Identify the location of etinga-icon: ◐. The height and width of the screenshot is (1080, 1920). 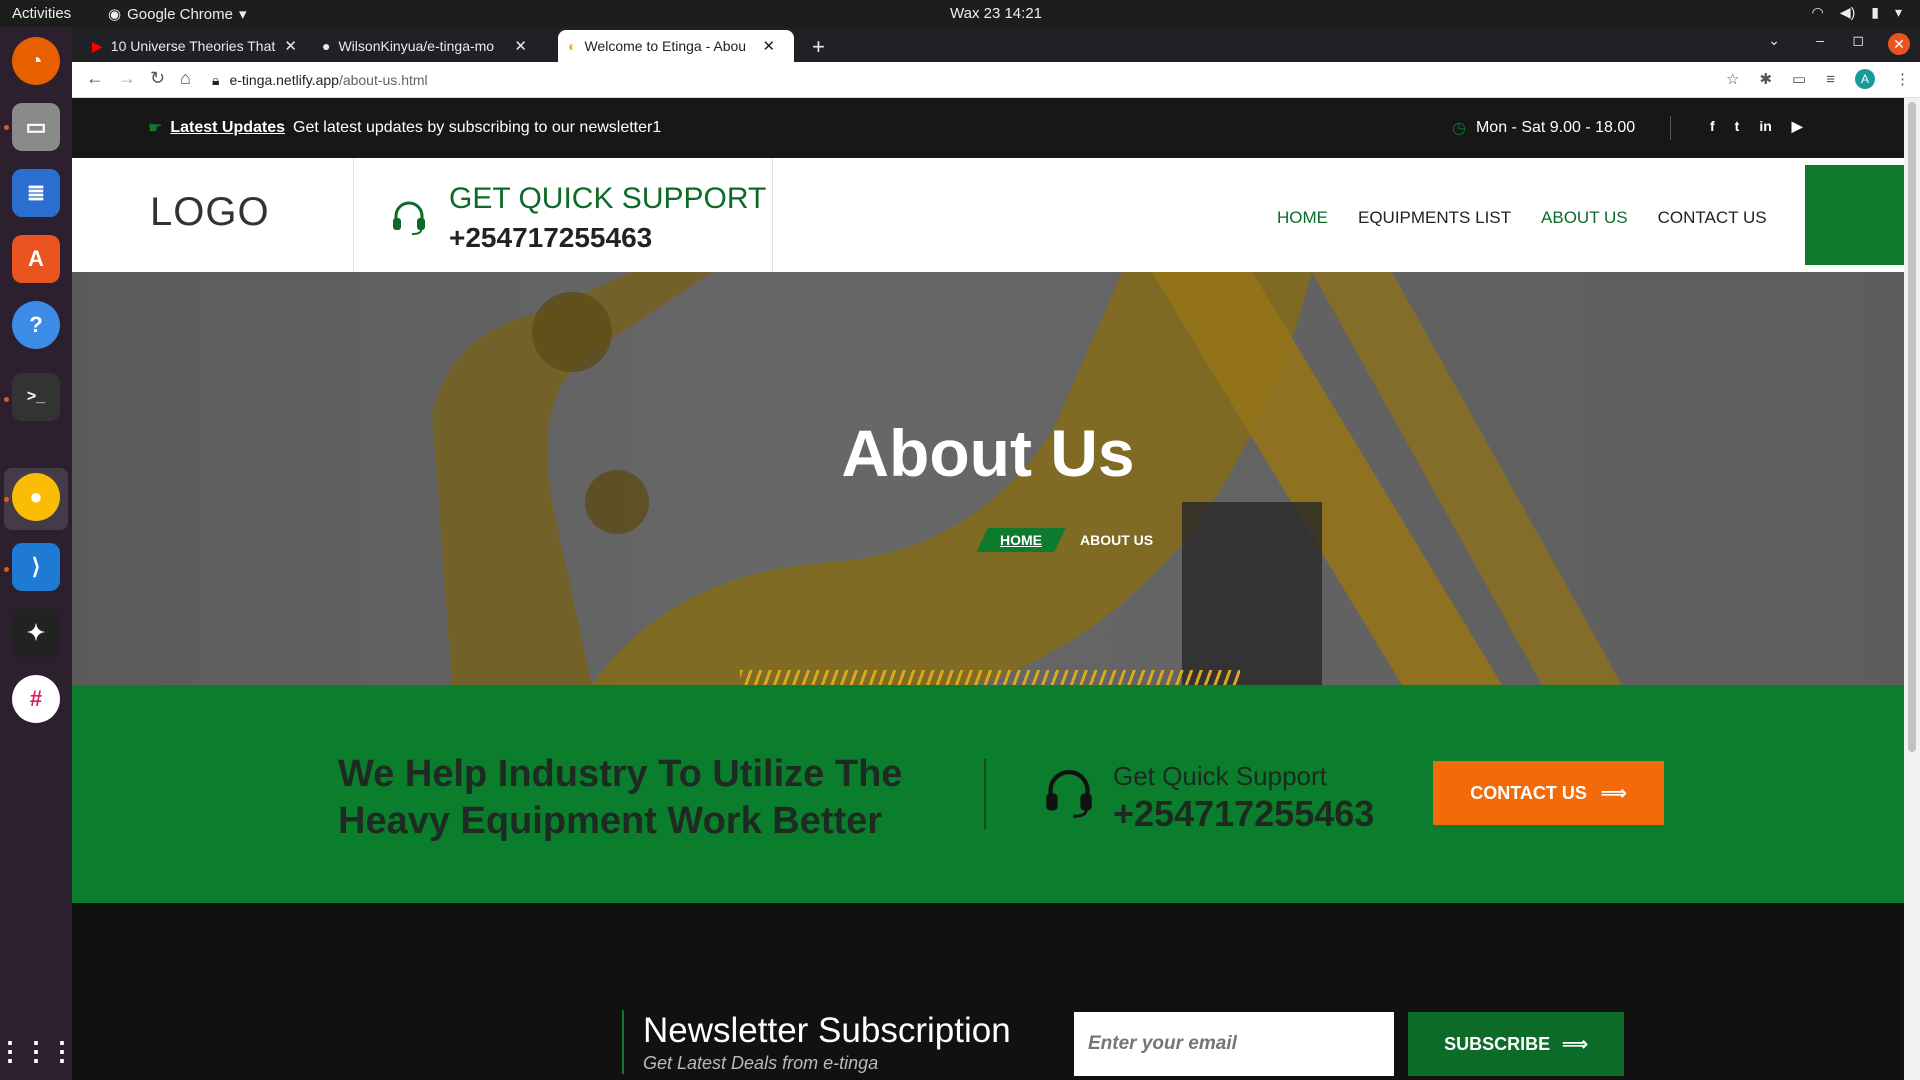
(572, 46).